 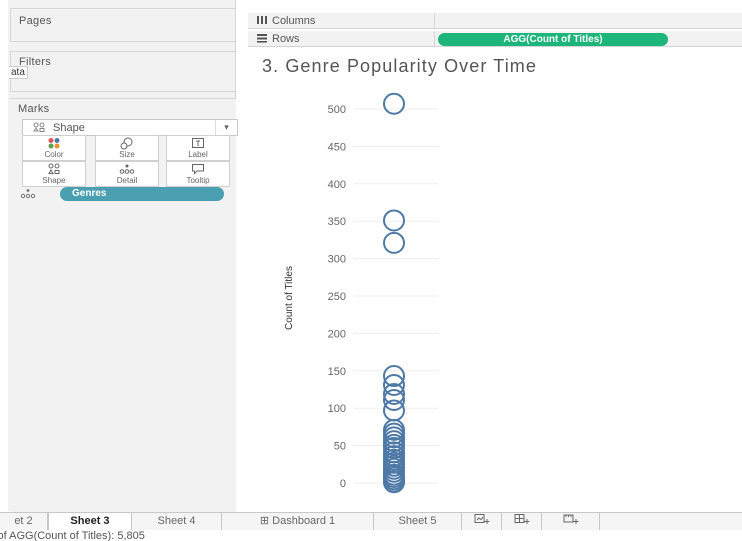 What do you see at coordinates (54, 154) in the screenshot?
I see `color-label: Color` at bounding box center [54, 154].